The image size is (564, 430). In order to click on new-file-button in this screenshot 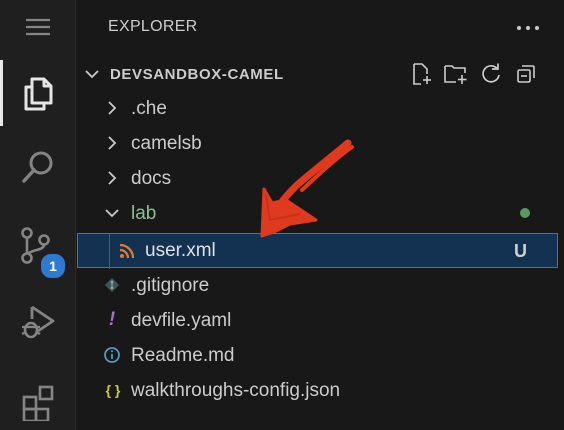, I will do `click(420, 74)`.